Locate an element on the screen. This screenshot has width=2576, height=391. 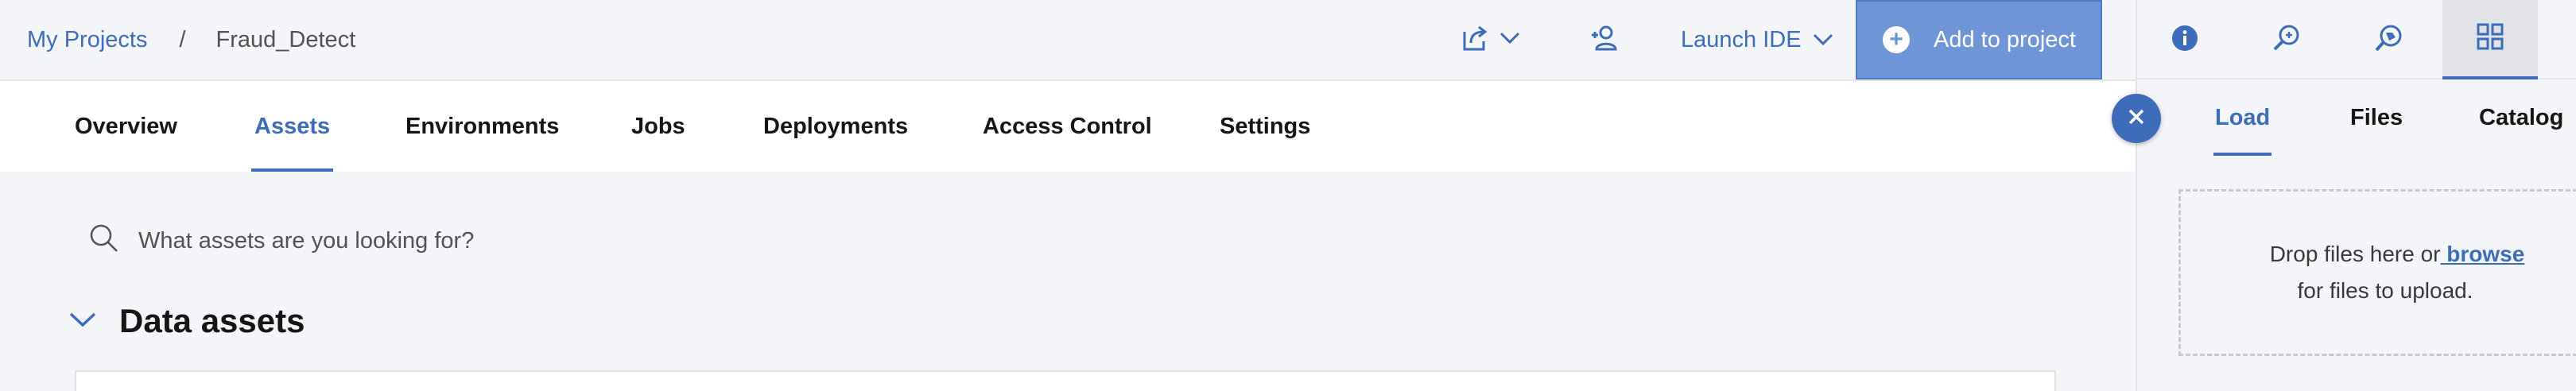
launch-ide-label: Launch IDE is located at coordinates (1742, 39).